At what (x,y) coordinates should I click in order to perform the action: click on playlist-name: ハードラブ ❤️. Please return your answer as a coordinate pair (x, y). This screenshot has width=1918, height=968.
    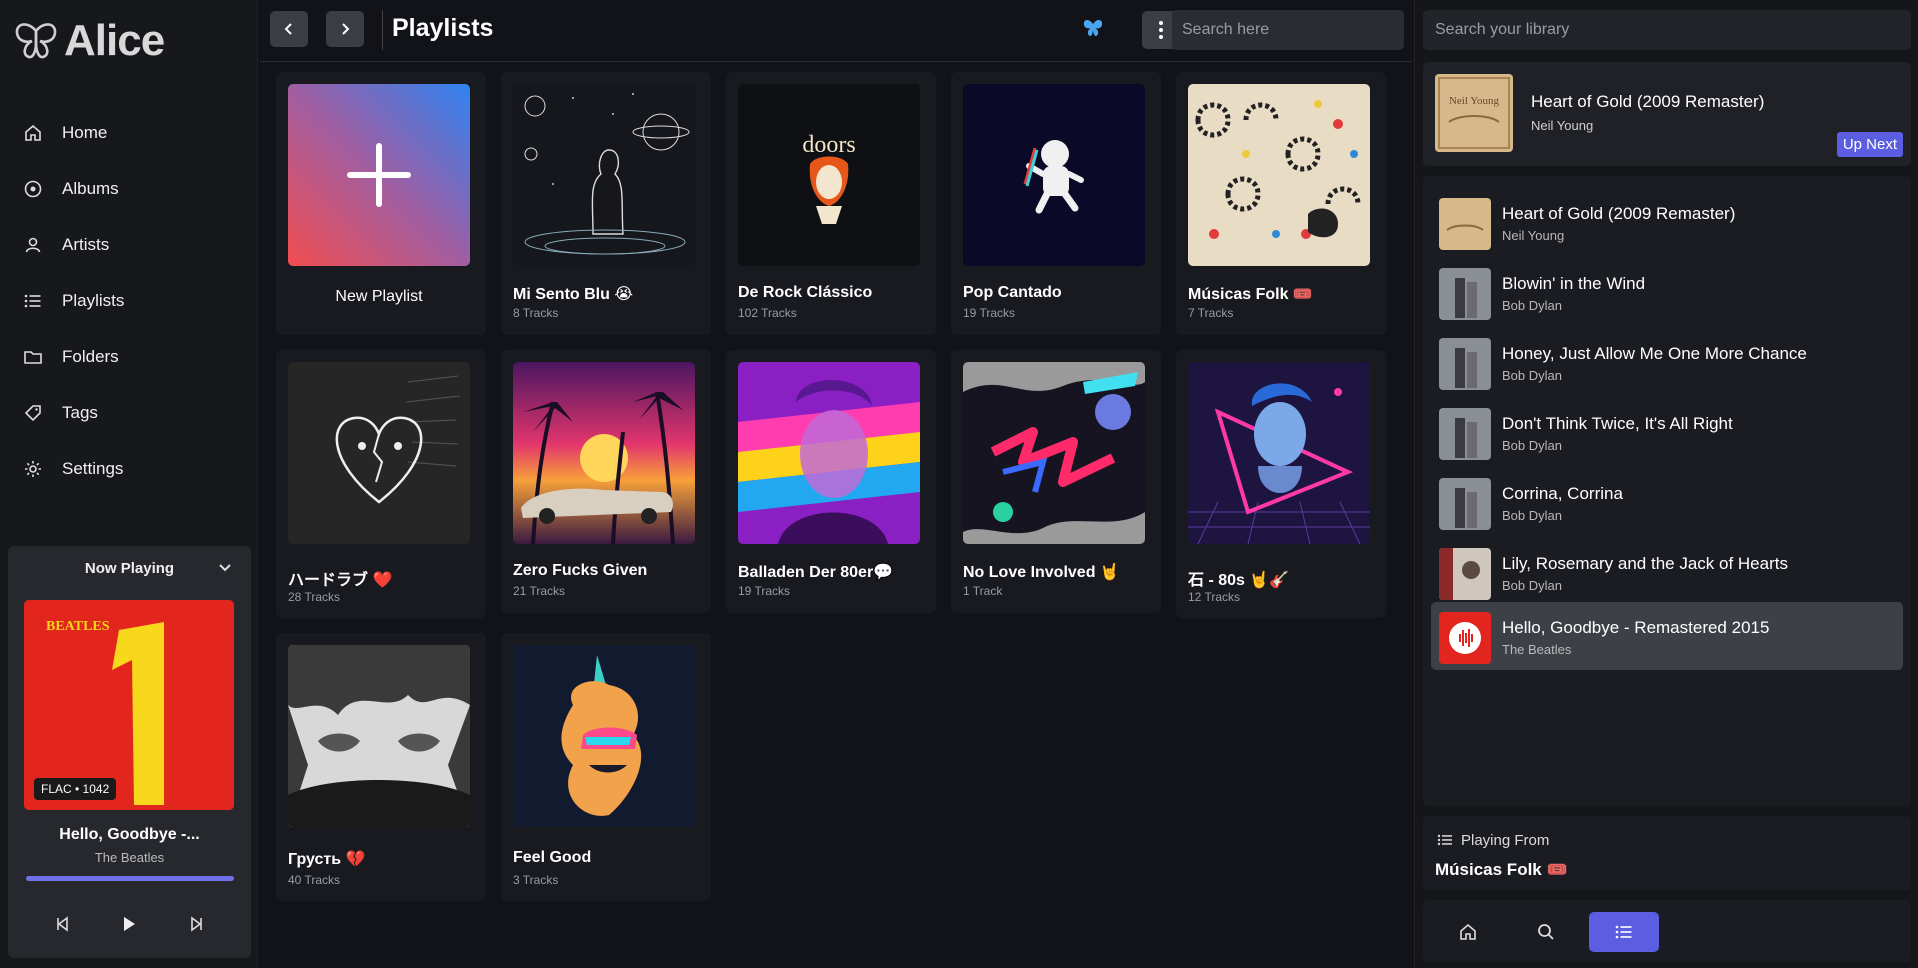
    Looking at the image, I should click on (340, 580).